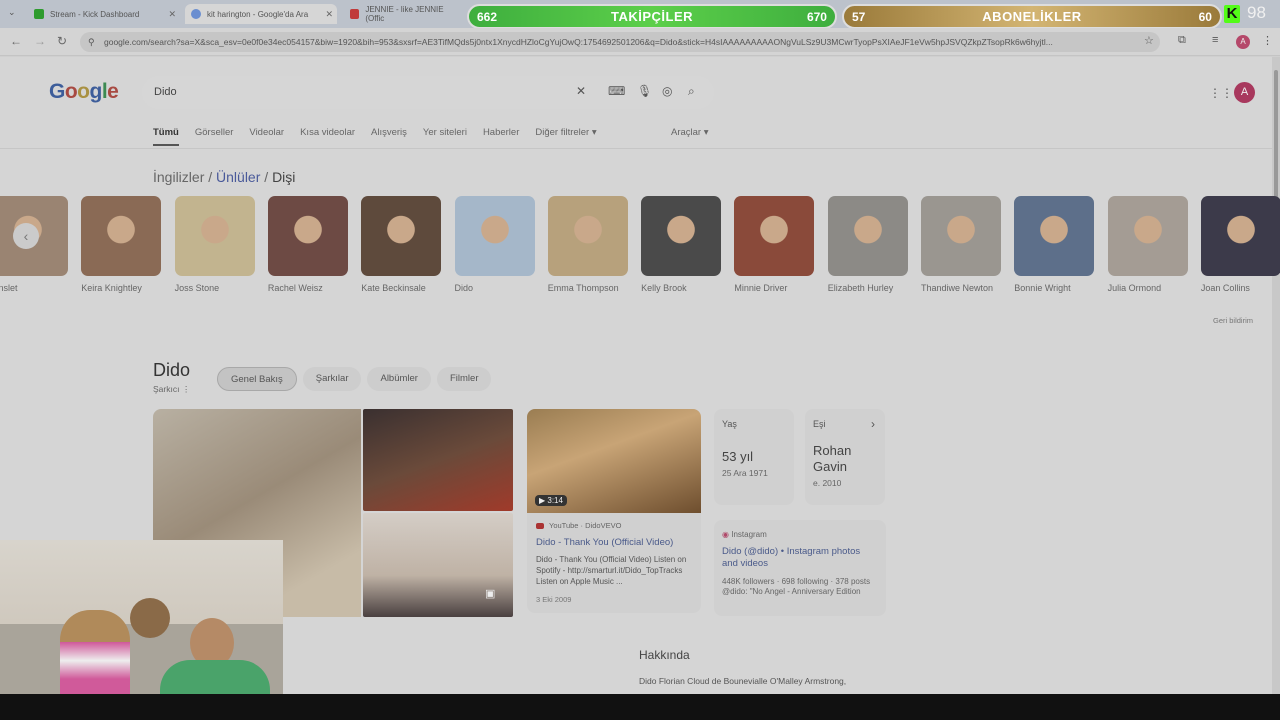 The width and height of the screenshot is (1280, 720). I want to click on filter-news: Haberler, so click(501, 135).